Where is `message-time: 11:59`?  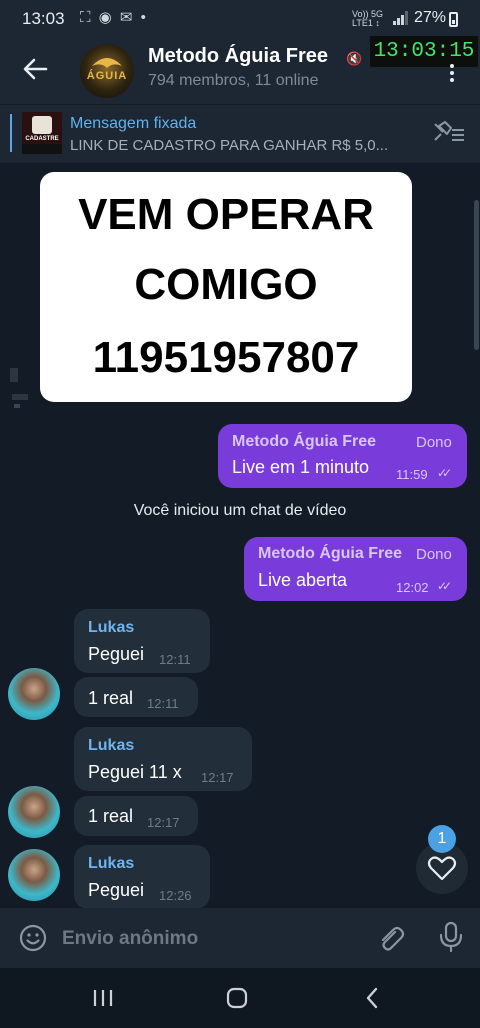 message-time: 11:59 is located at coordinates (412, 474).